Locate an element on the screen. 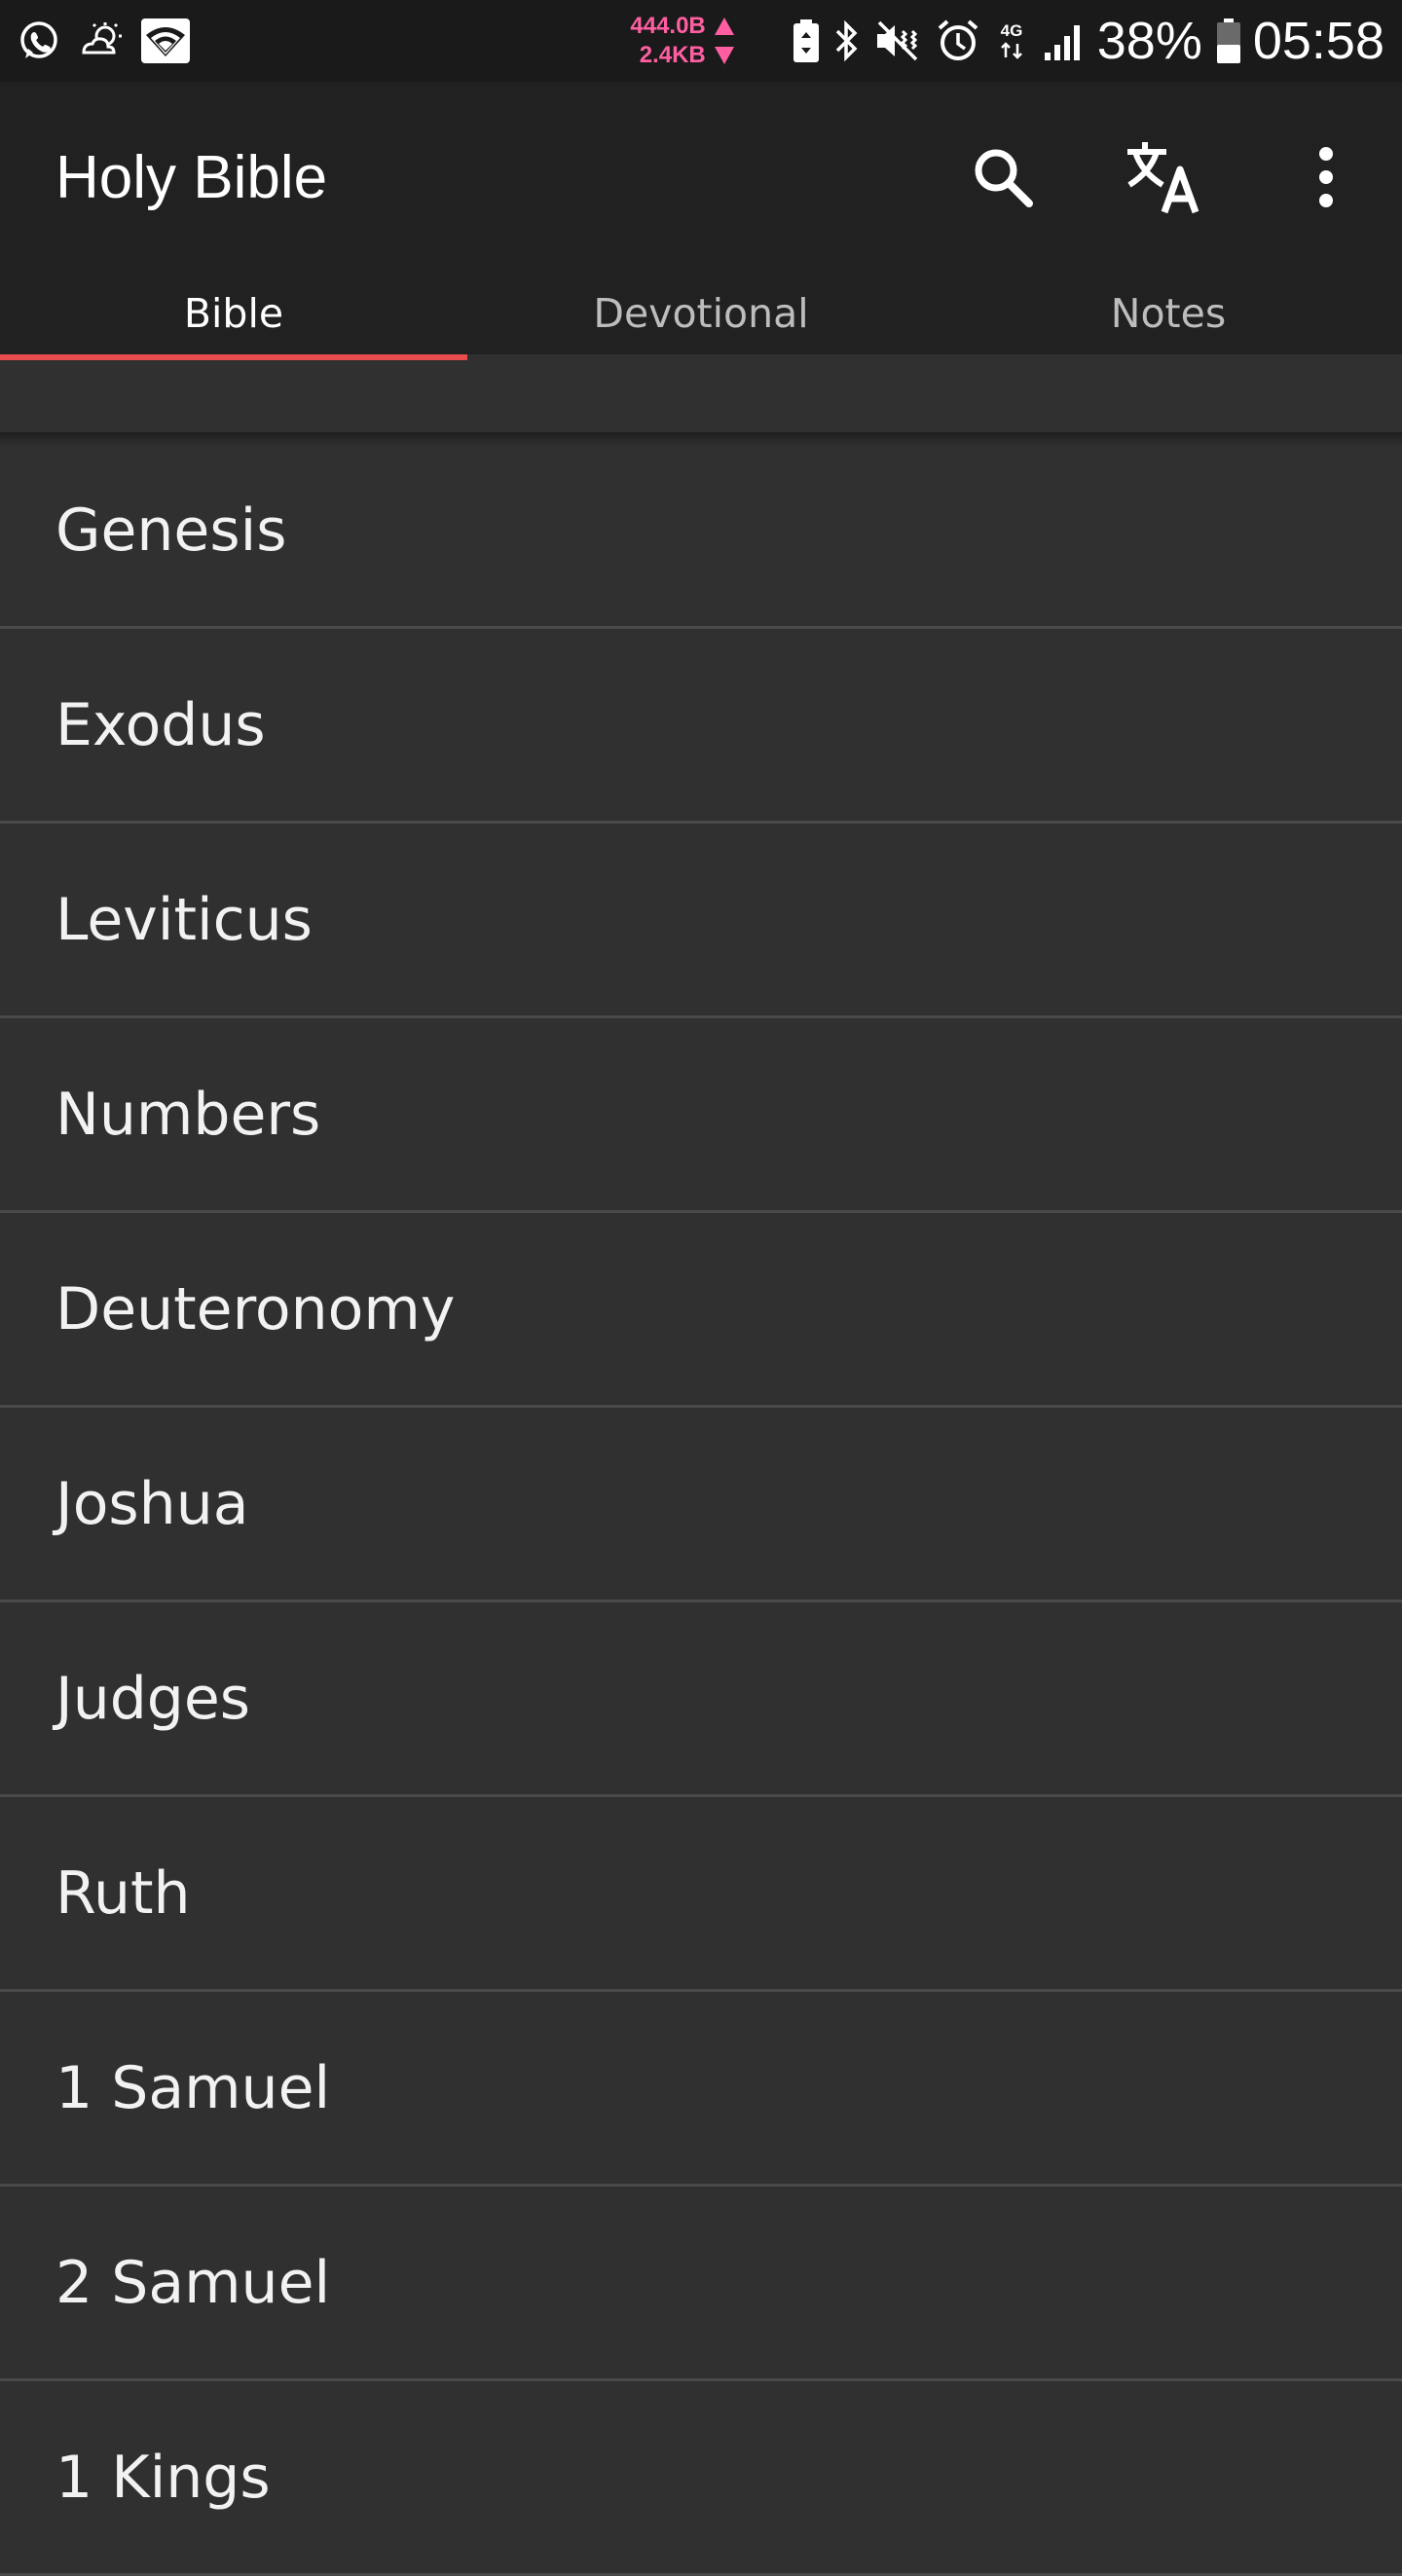  status-bar: 444.0B 2.4KB 4G 38% 05:58 is located at coordinates (701, 41).